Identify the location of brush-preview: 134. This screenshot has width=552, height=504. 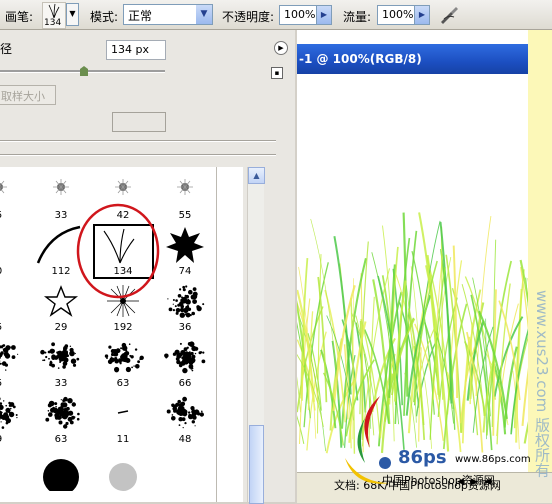
(54, 15).